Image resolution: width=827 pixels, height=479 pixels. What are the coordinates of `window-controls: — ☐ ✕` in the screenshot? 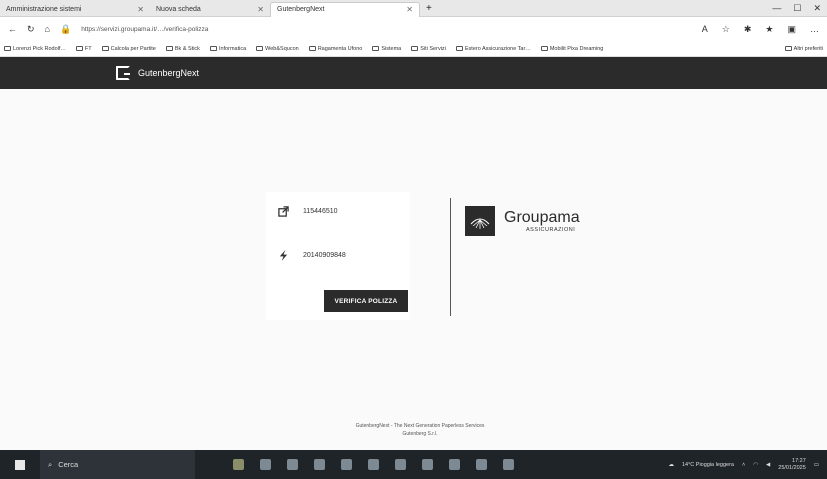 It's located at (799, 8).